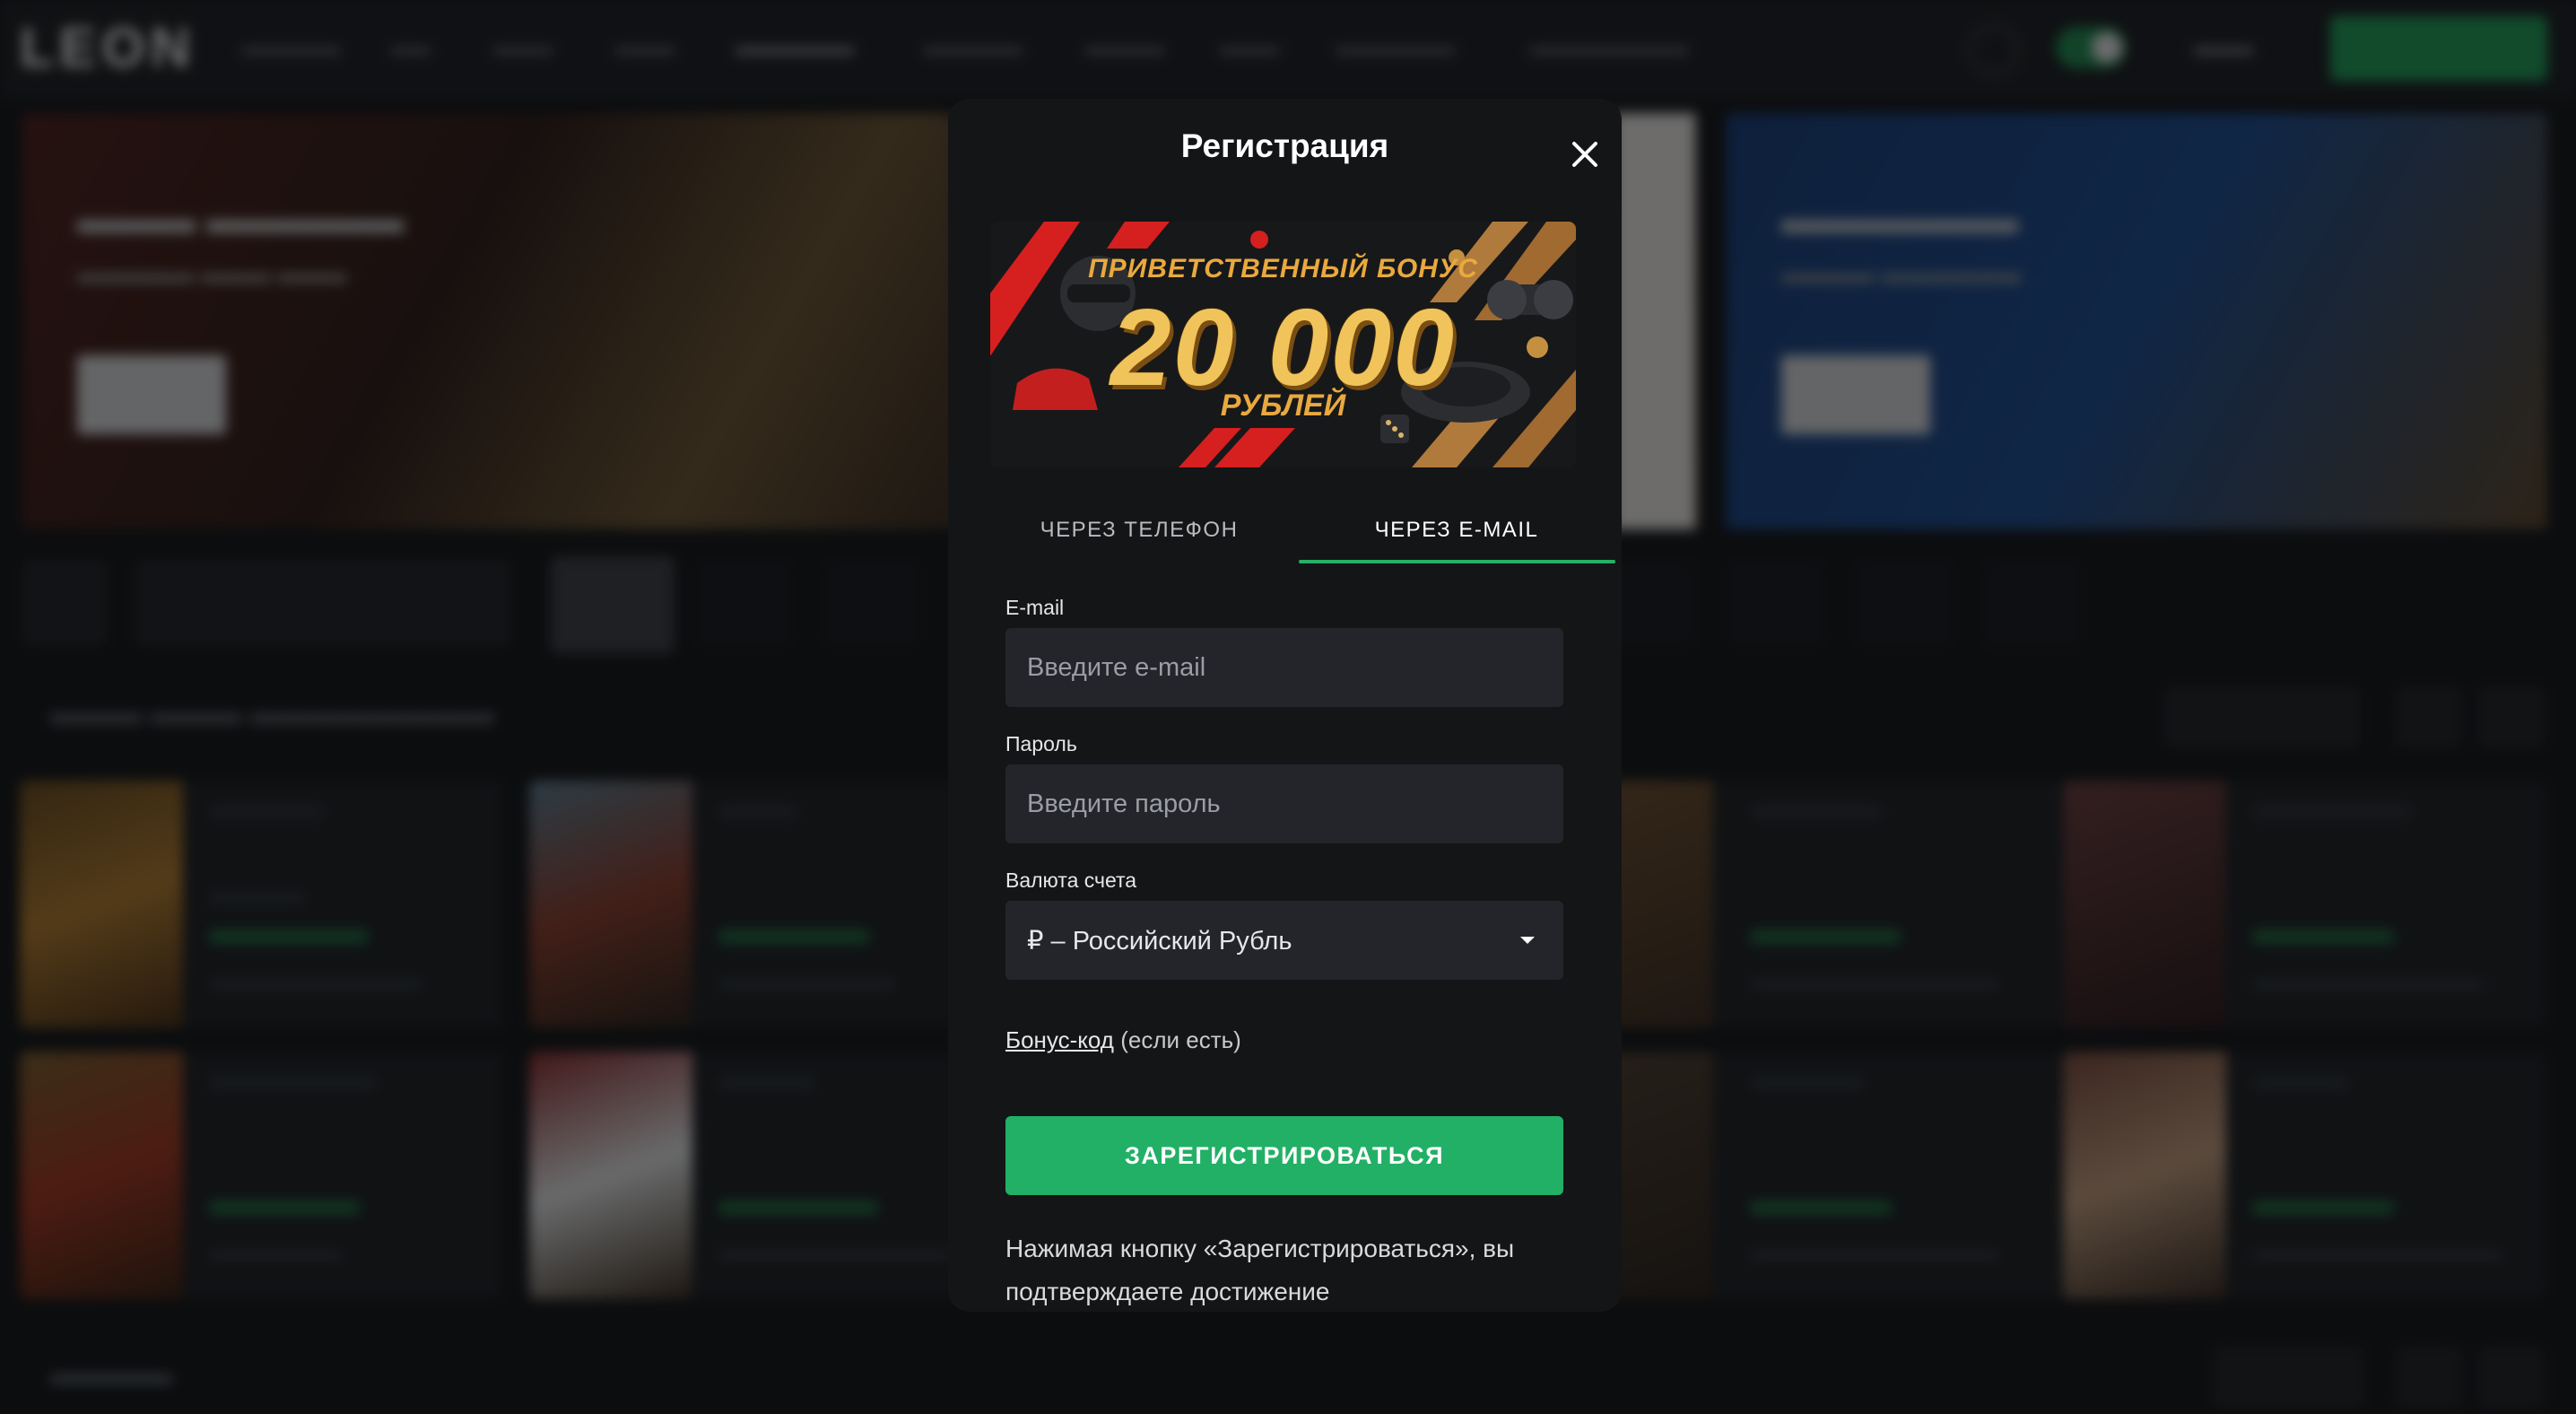 This screenshot has width=2576, height=1414. Describe the element at coordinates (1284, 146) in the screenshot. I see `modal-title: Регистрация` at that location.